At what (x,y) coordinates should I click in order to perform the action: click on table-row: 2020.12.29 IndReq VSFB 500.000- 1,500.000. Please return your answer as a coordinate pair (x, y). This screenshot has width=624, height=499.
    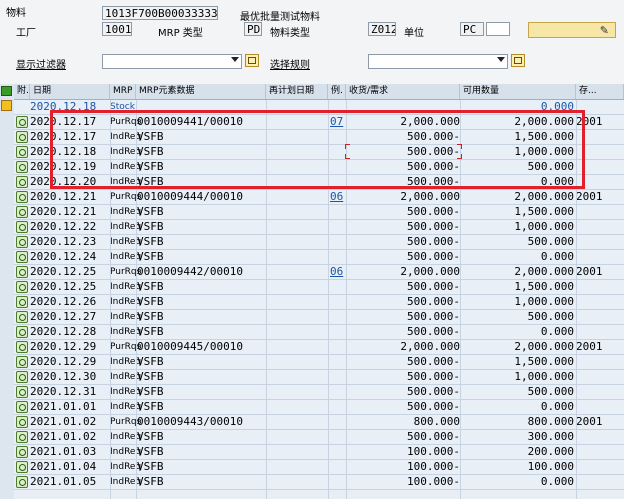
    Looking at the image, I should click on (319, 362).